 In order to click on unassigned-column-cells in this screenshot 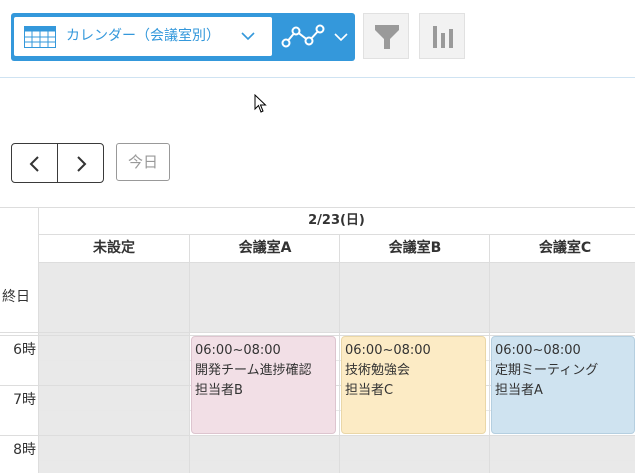, I will do `click(114, 403)`.